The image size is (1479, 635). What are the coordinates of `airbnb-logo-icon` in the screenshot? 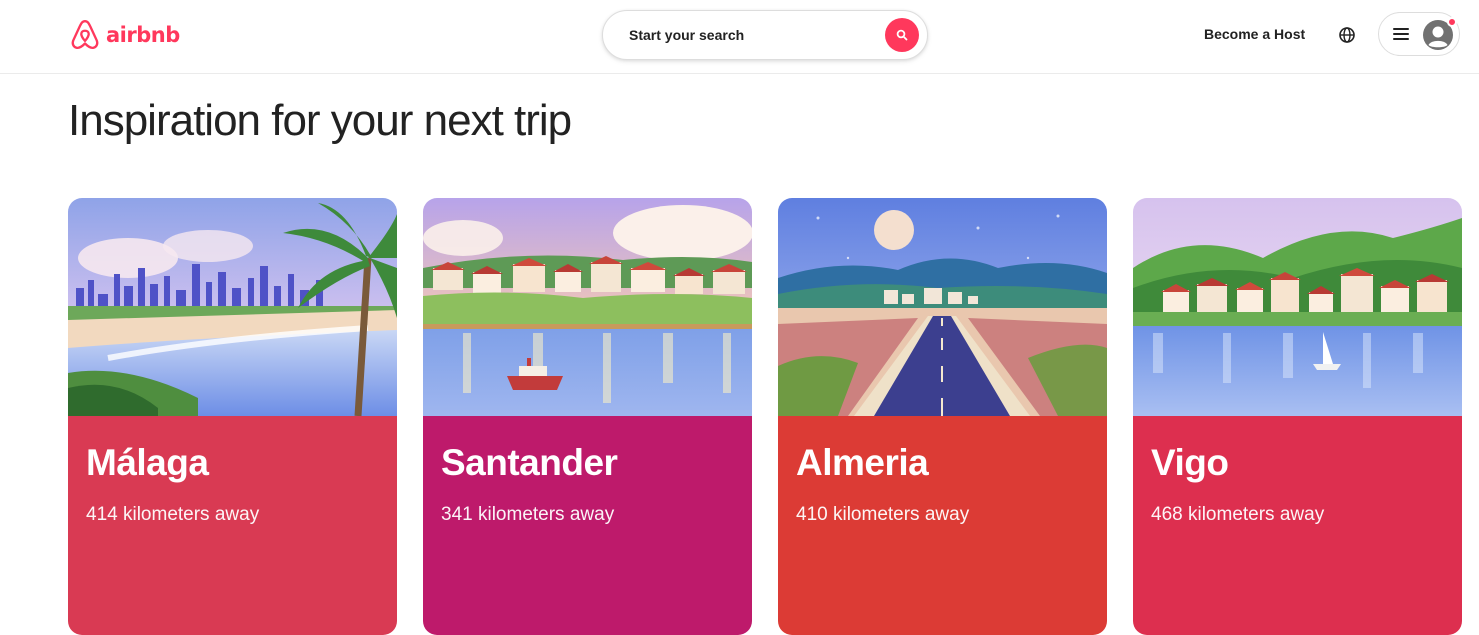 It's located at (85, 35).